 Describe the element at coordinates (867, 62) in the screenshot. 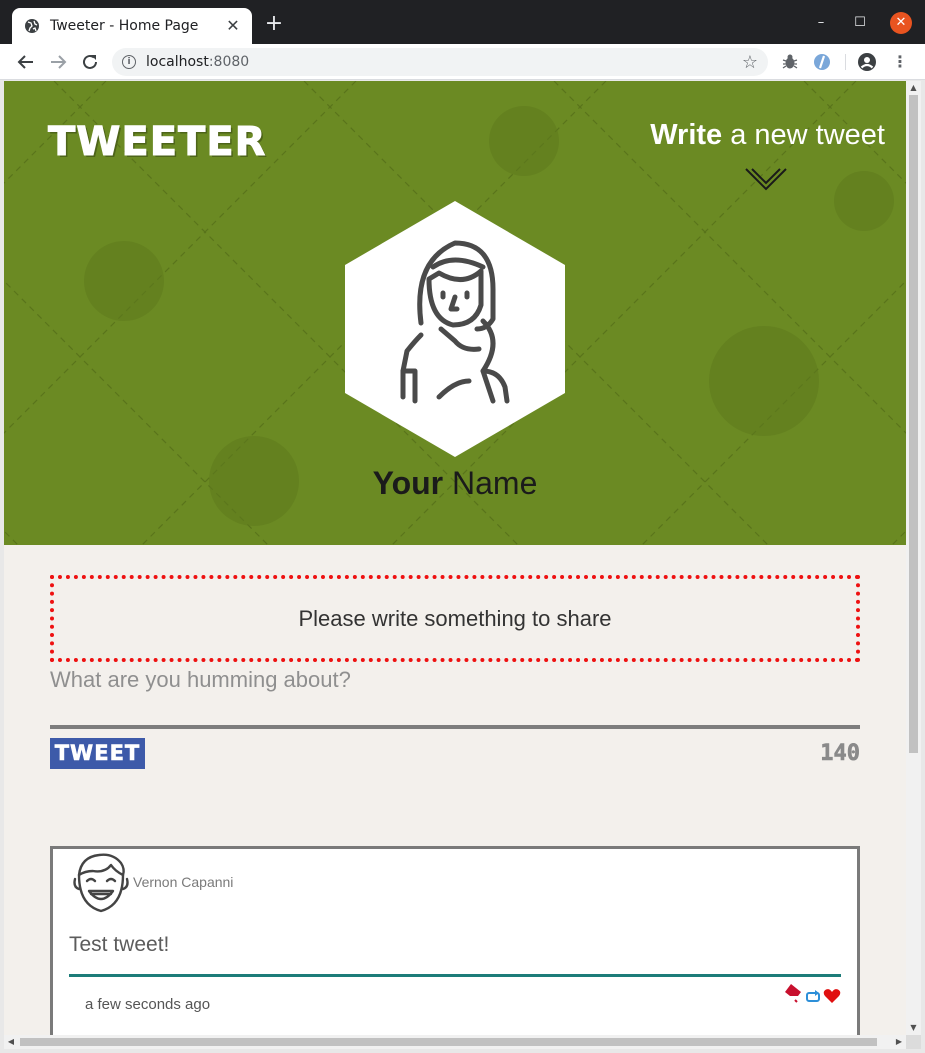

I see `profile-icon` at that location.